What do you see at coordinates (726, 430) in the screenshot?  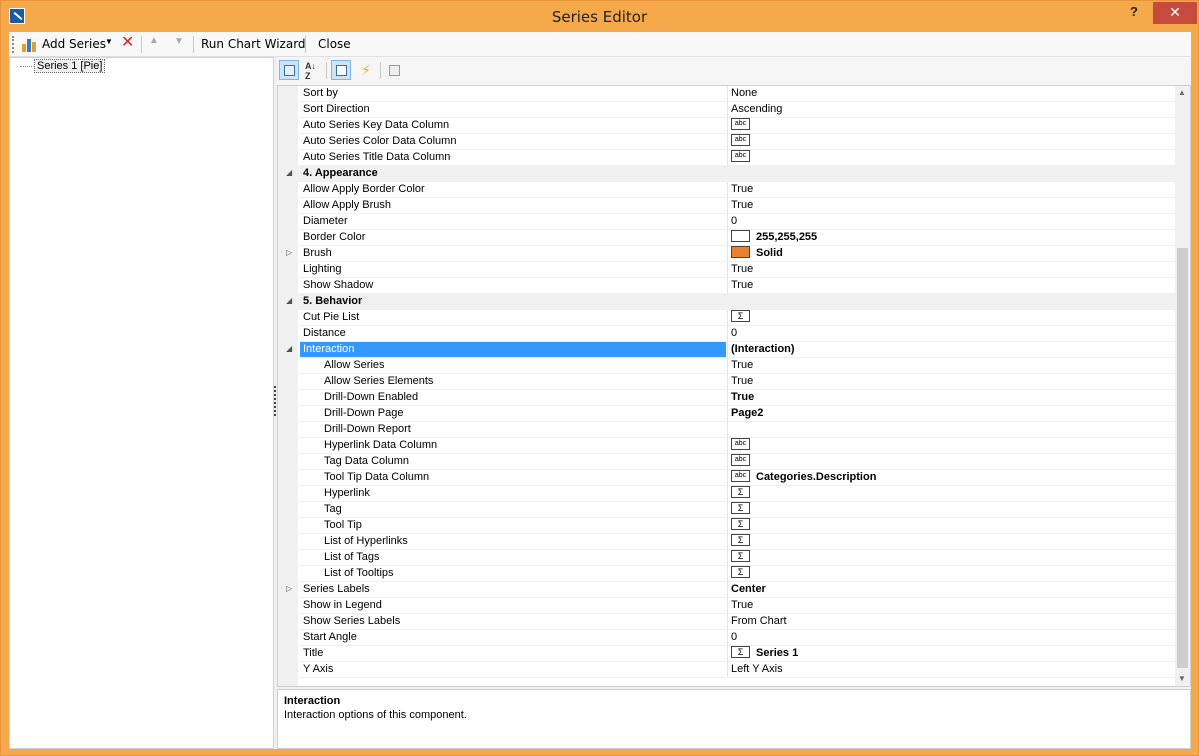 I see `property-row: Drill-Down Report` at bounding box center [726, 430].